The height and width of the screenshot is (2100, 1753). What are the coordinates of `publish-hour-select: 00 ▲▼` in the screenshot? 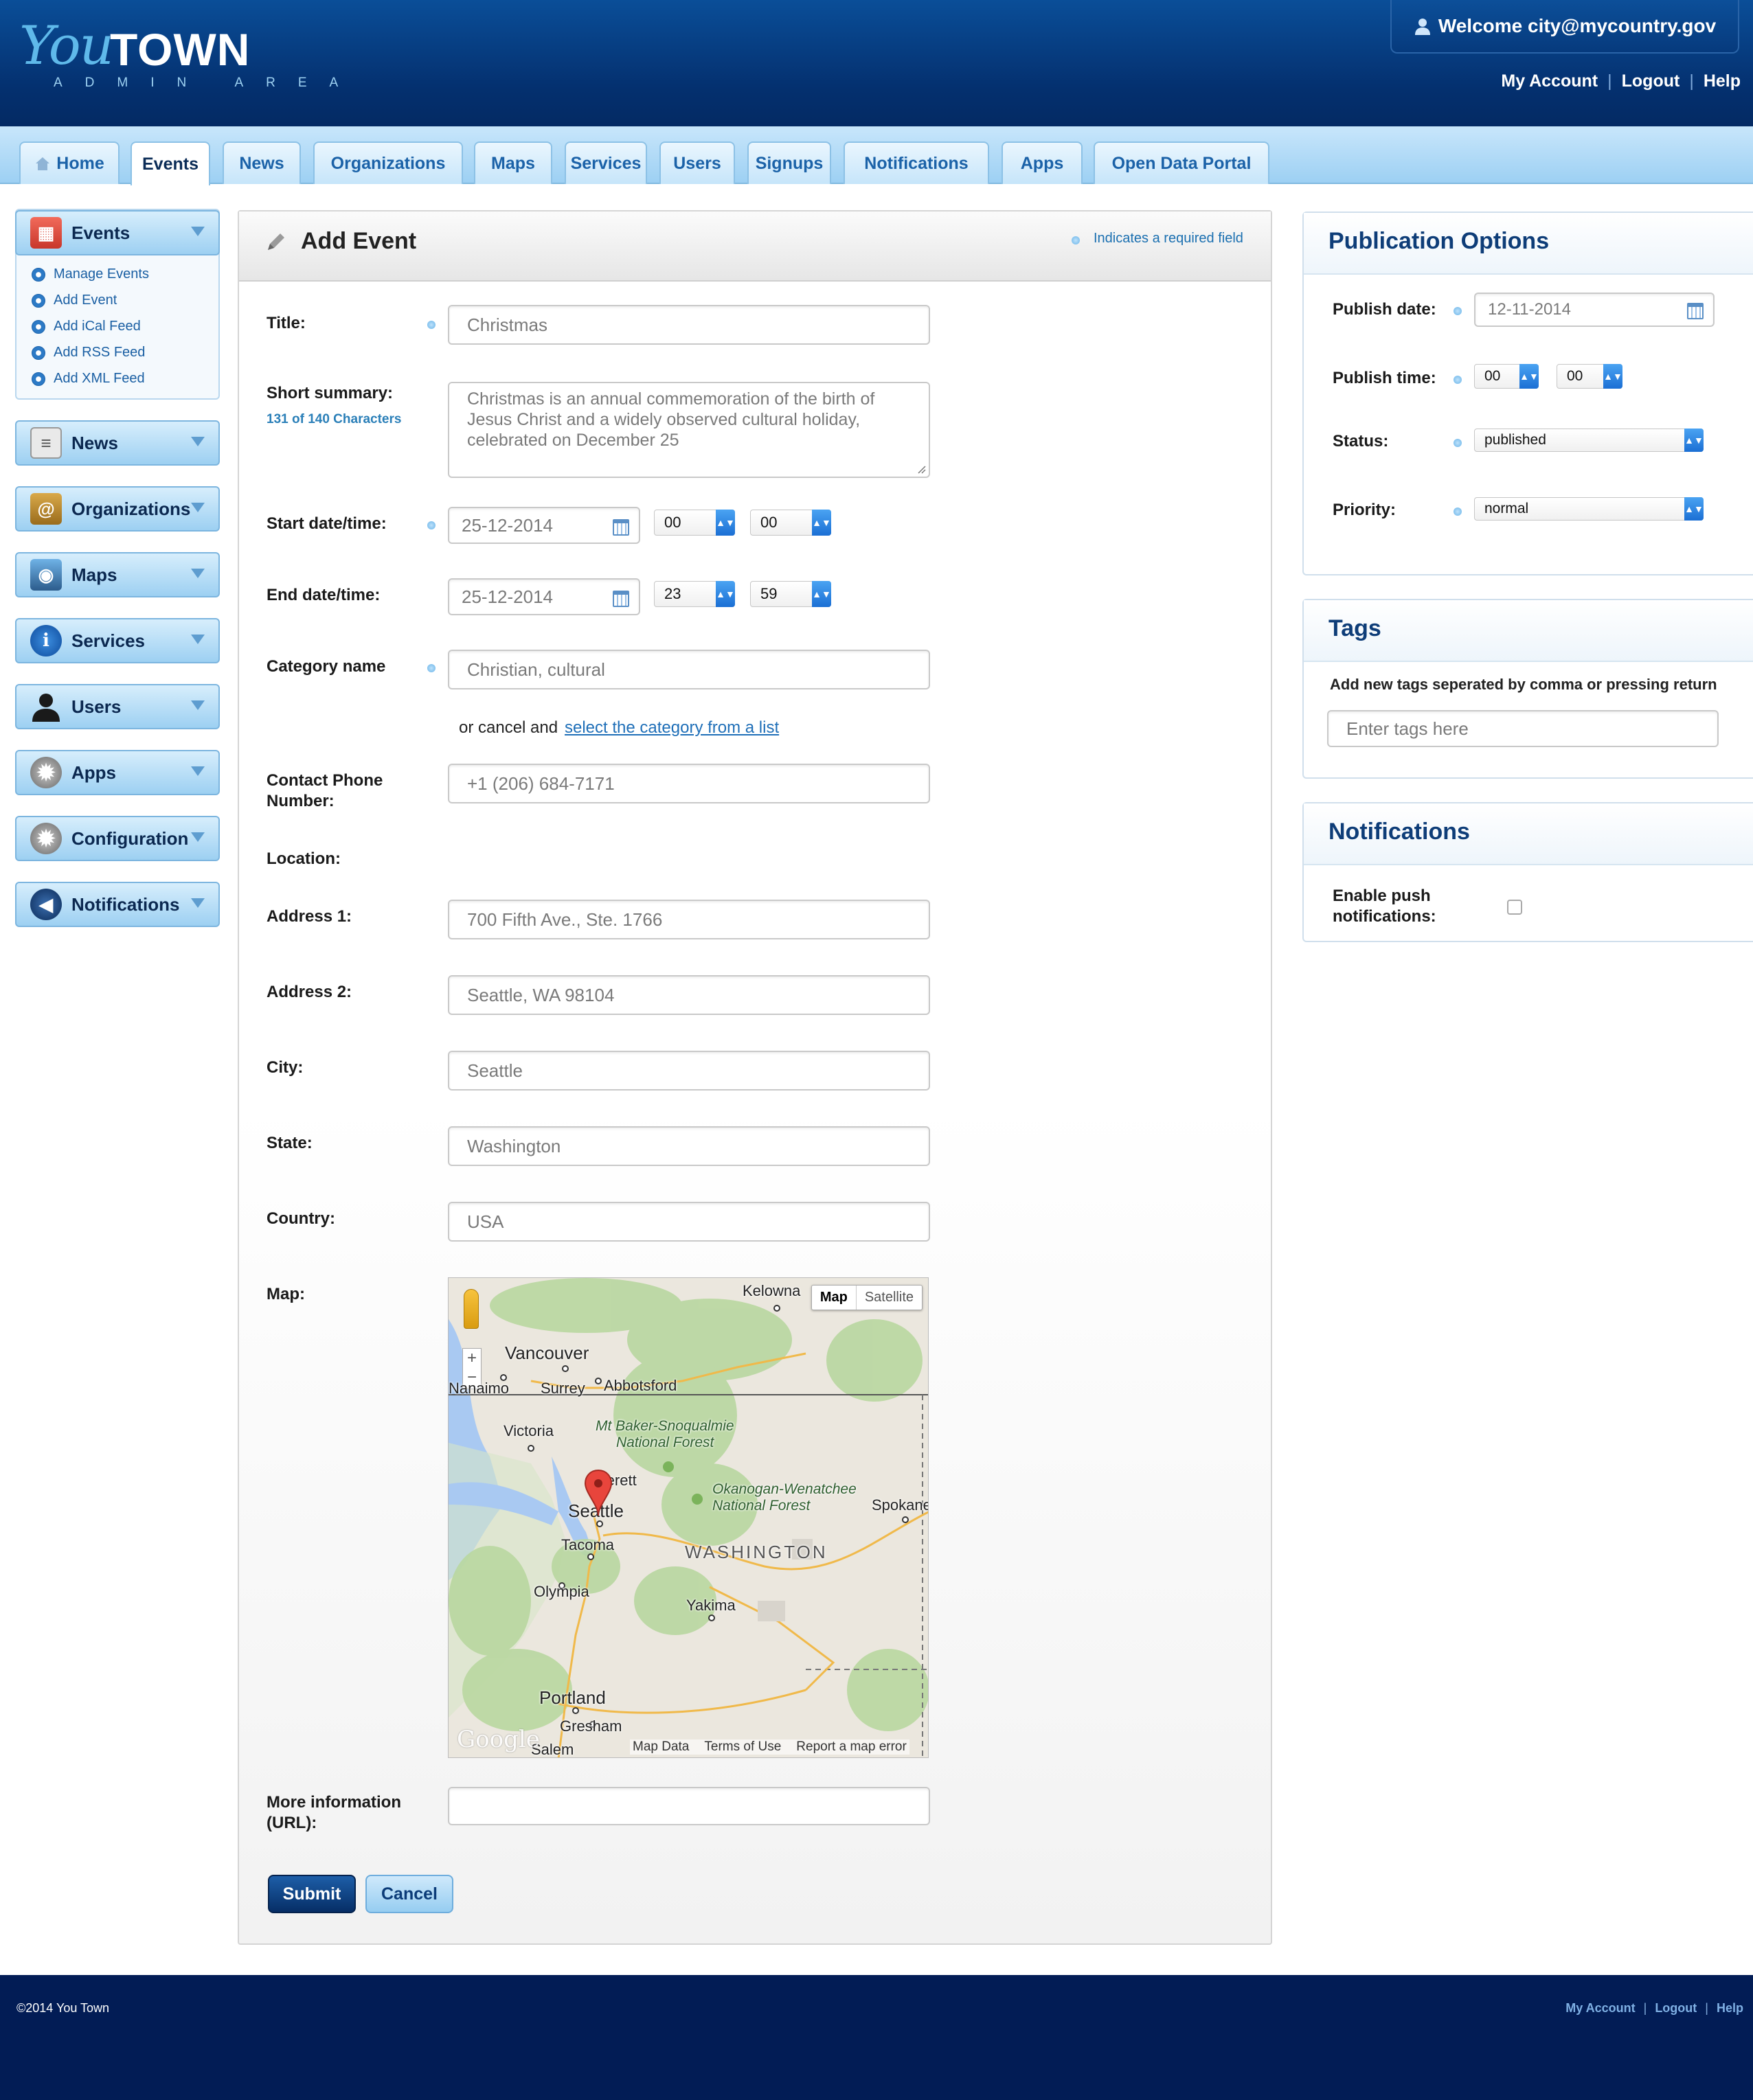 It's located at (1506, 377).